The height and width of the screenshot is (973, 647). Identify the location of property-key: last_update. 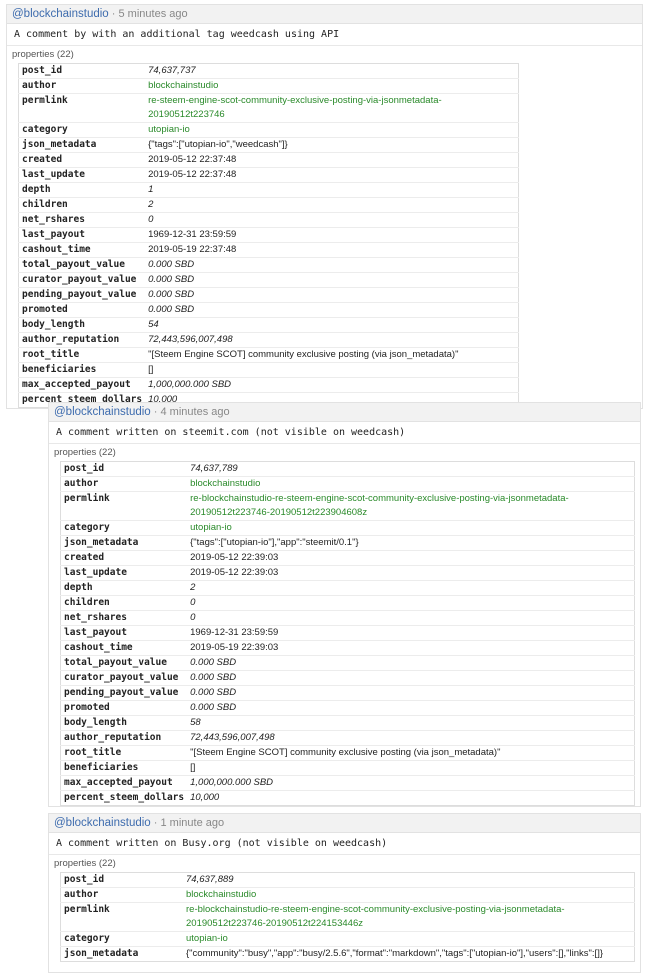
(124, 573).